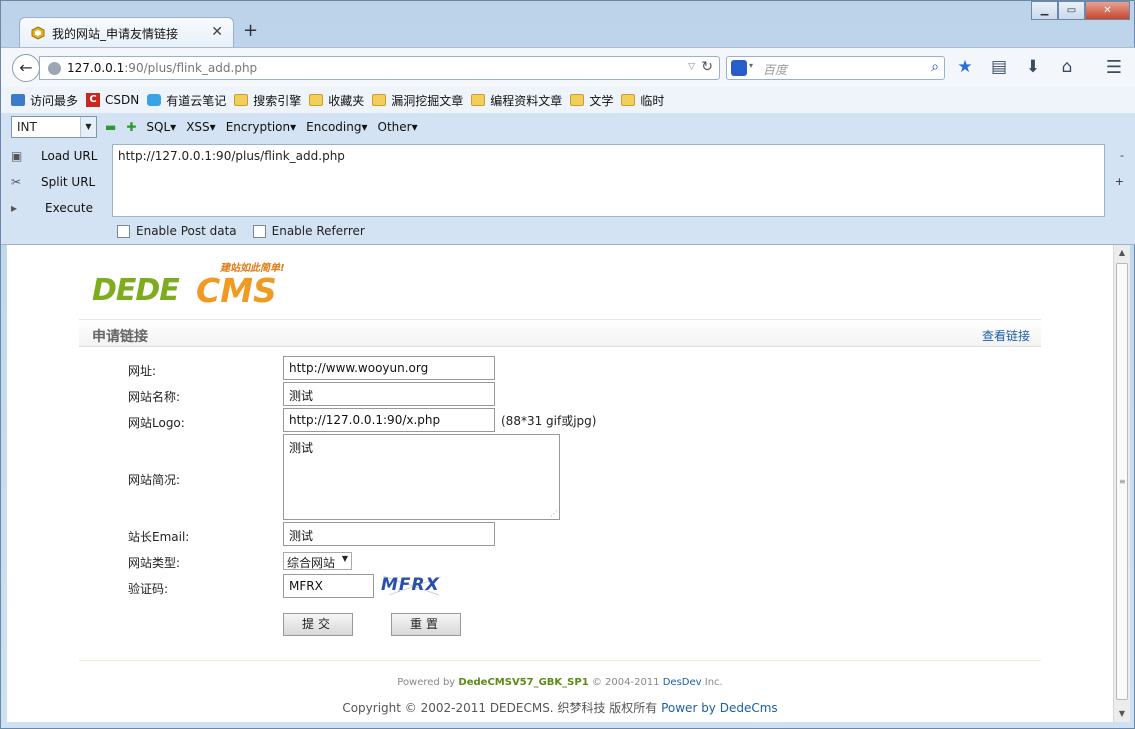  What do you see at coordinates (26, 68) in the screenshot?
I see `back-button: ←` at bounding box center [26, 68].